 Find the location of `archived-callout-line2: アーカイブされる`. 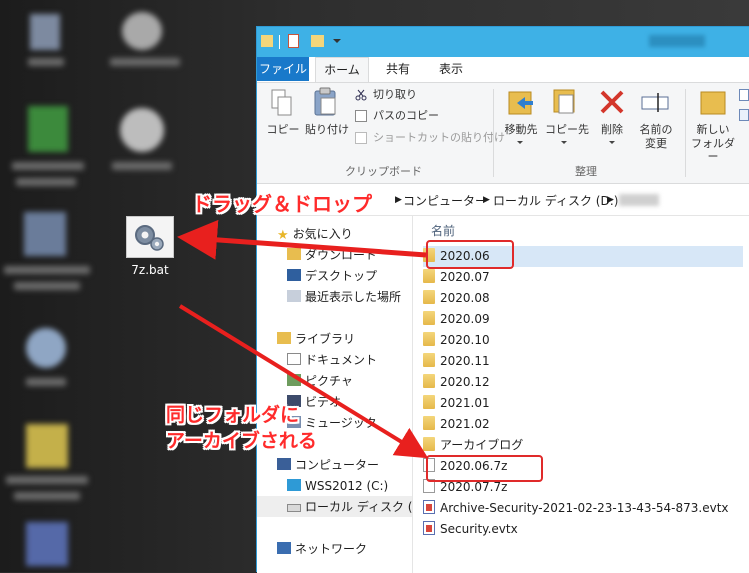

archived-callout-line2: アーカイブされる is located at coordinates (241, 441).